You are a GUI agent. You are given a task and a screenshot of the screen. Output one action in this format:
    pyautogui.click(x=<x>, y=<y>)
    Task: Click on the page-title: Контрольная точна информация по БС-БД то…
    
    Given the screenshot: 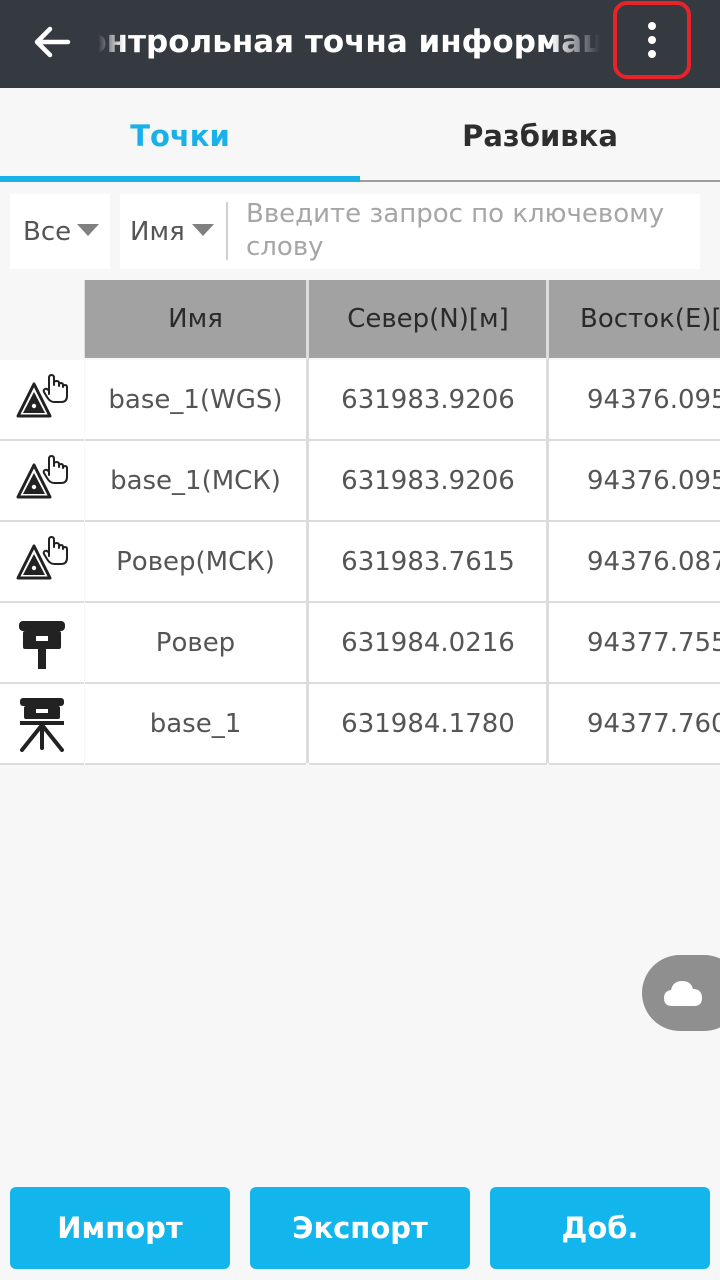 What is the action you would take?
    pyautogui.click(x=349, y=42)
    